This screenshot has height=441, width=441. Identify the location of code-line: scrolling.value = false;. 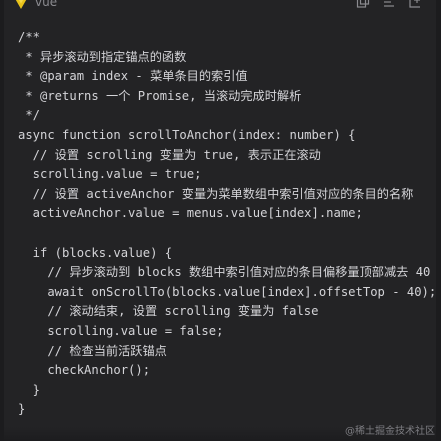
(121, 330).